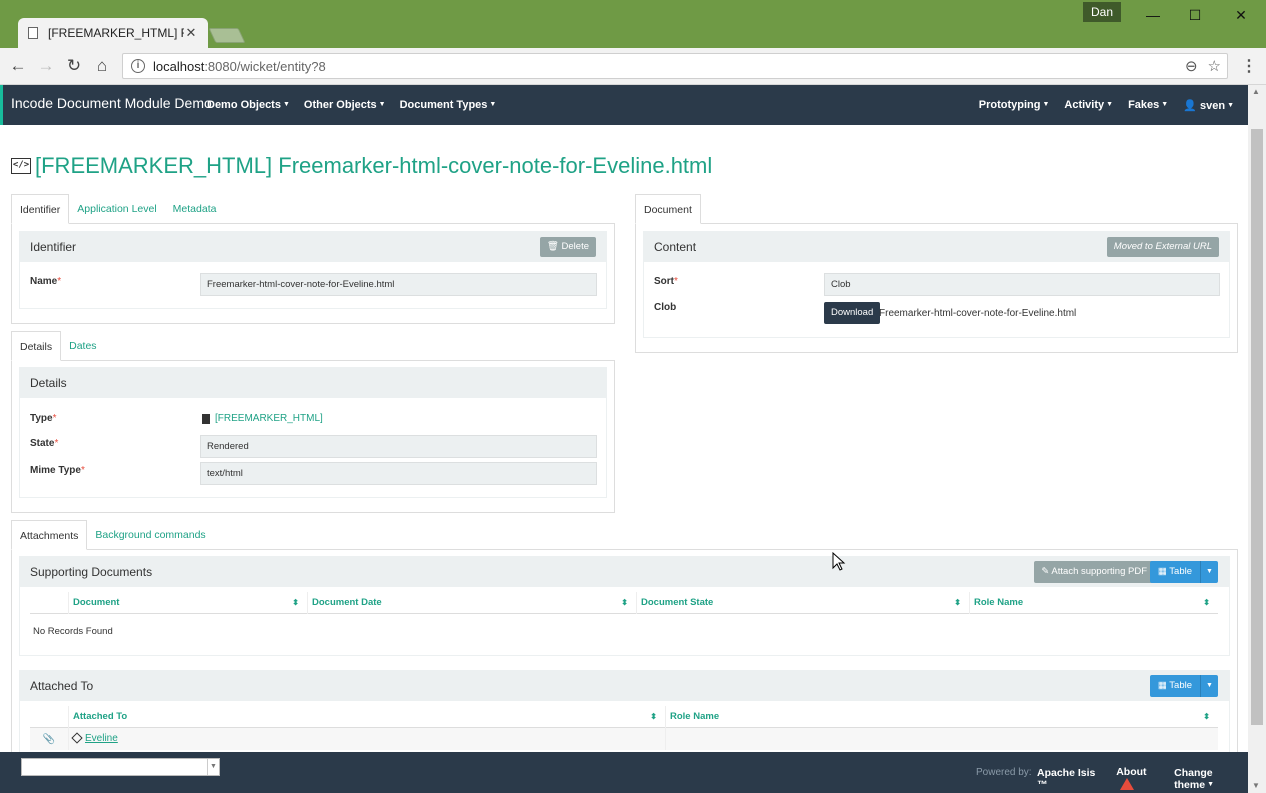 This screenshot has height=793, width=1266. Describe the element at coordinates (116, 209) in the screenshot. I see `tab-application-level: Application Level` at that location.